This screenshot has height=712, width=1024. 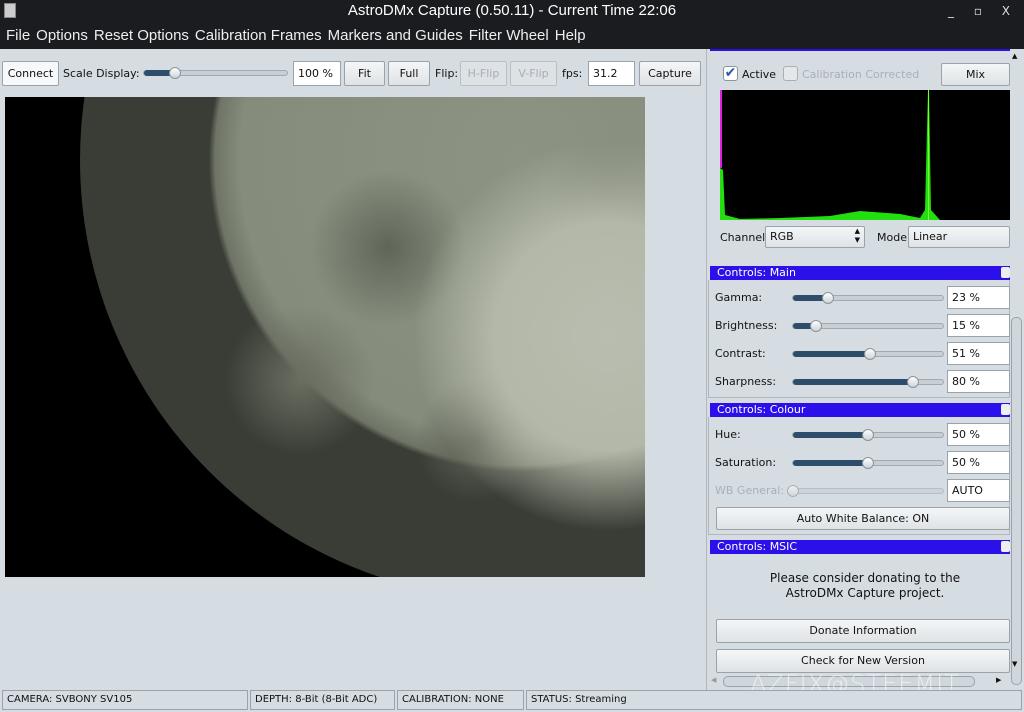 What do you see at coordinates (998, 680) in the screenshot?
I see `scroll-right-icon: ▶` at bounding box center [998, 680].